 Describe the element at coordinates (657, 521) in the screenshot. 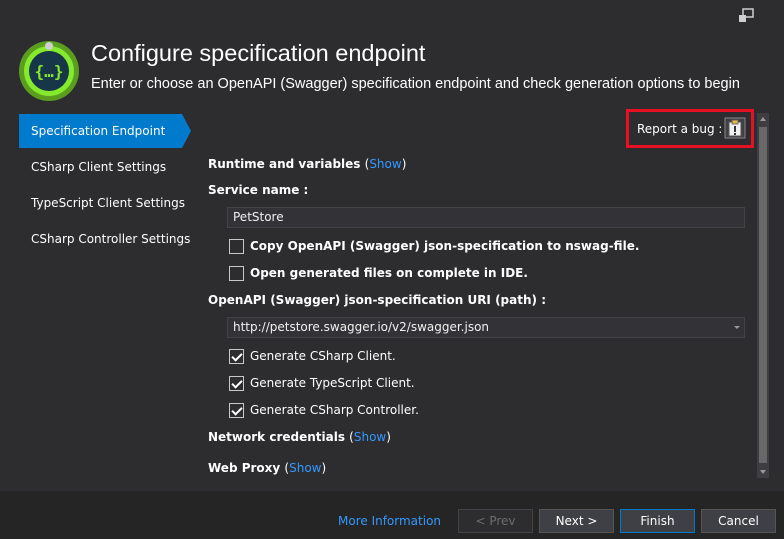

I see `finish-button: Finish` at that location.